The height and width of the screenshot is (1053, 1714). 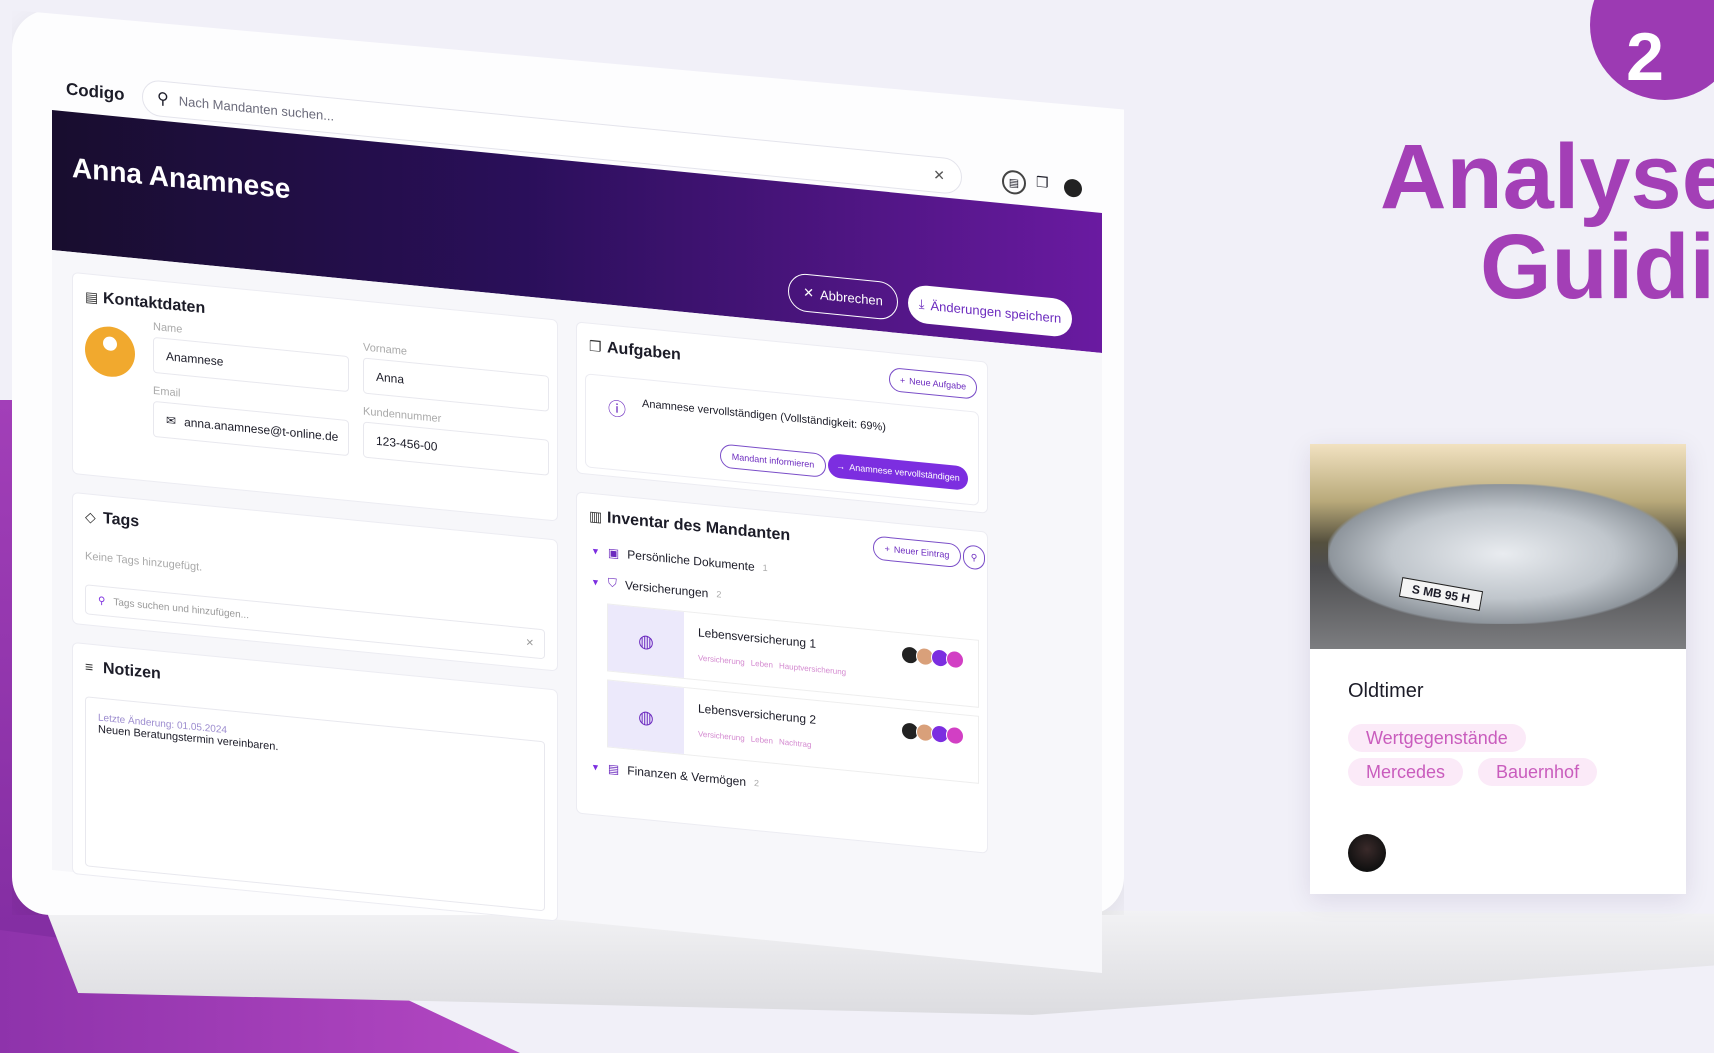 I want to click on car-body, so click(x=1503, y=554).